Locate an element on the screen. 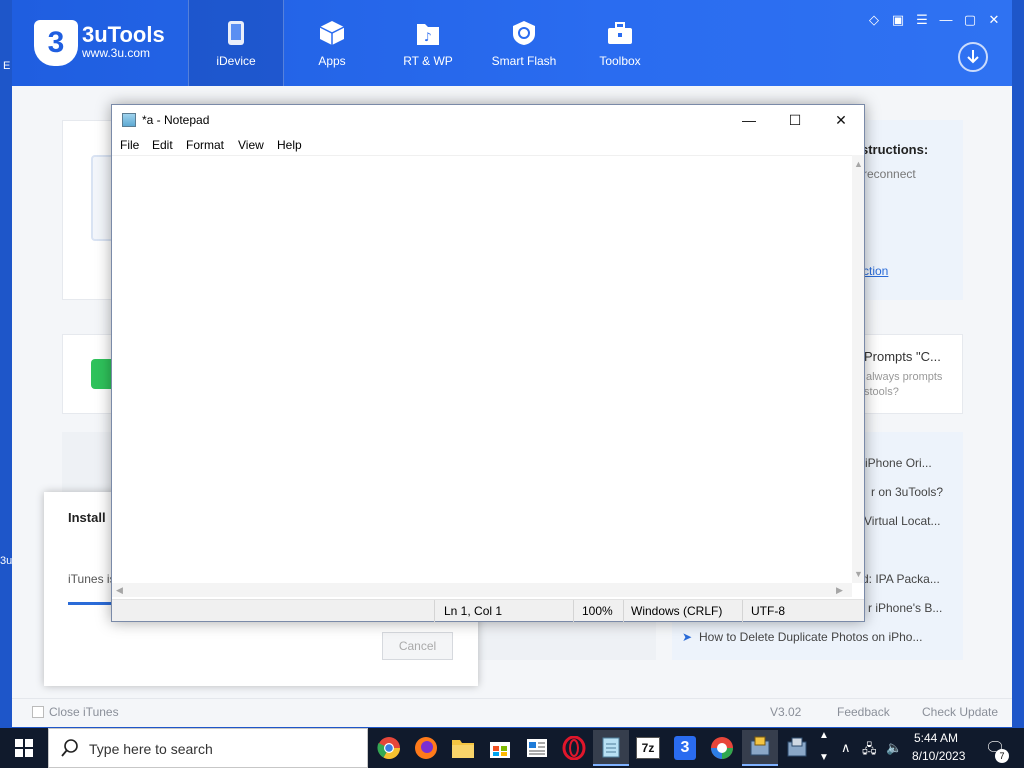 The image size is (1024, 768). nav-apps: Apps is located at coordinates (332, 43).